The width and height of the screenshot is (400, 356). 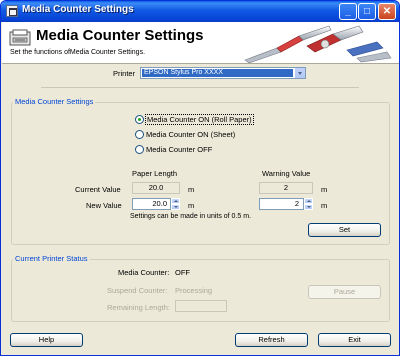 What do you see at coordinates (54, 101) in the screenshot?
I see `media-counter-settings-title: Media Counter Settings` at bounding box center [54, 101].